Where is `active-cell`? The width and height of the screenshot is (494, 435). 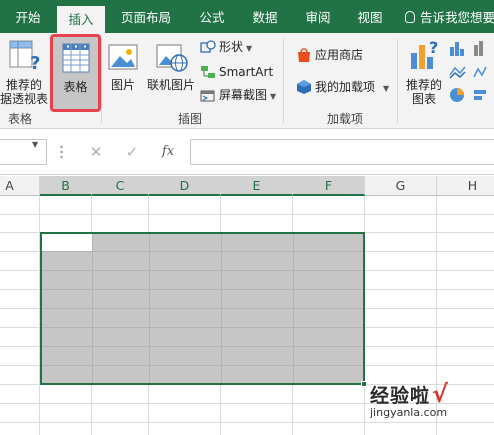 active-cell is located at coordinates (67, 243).